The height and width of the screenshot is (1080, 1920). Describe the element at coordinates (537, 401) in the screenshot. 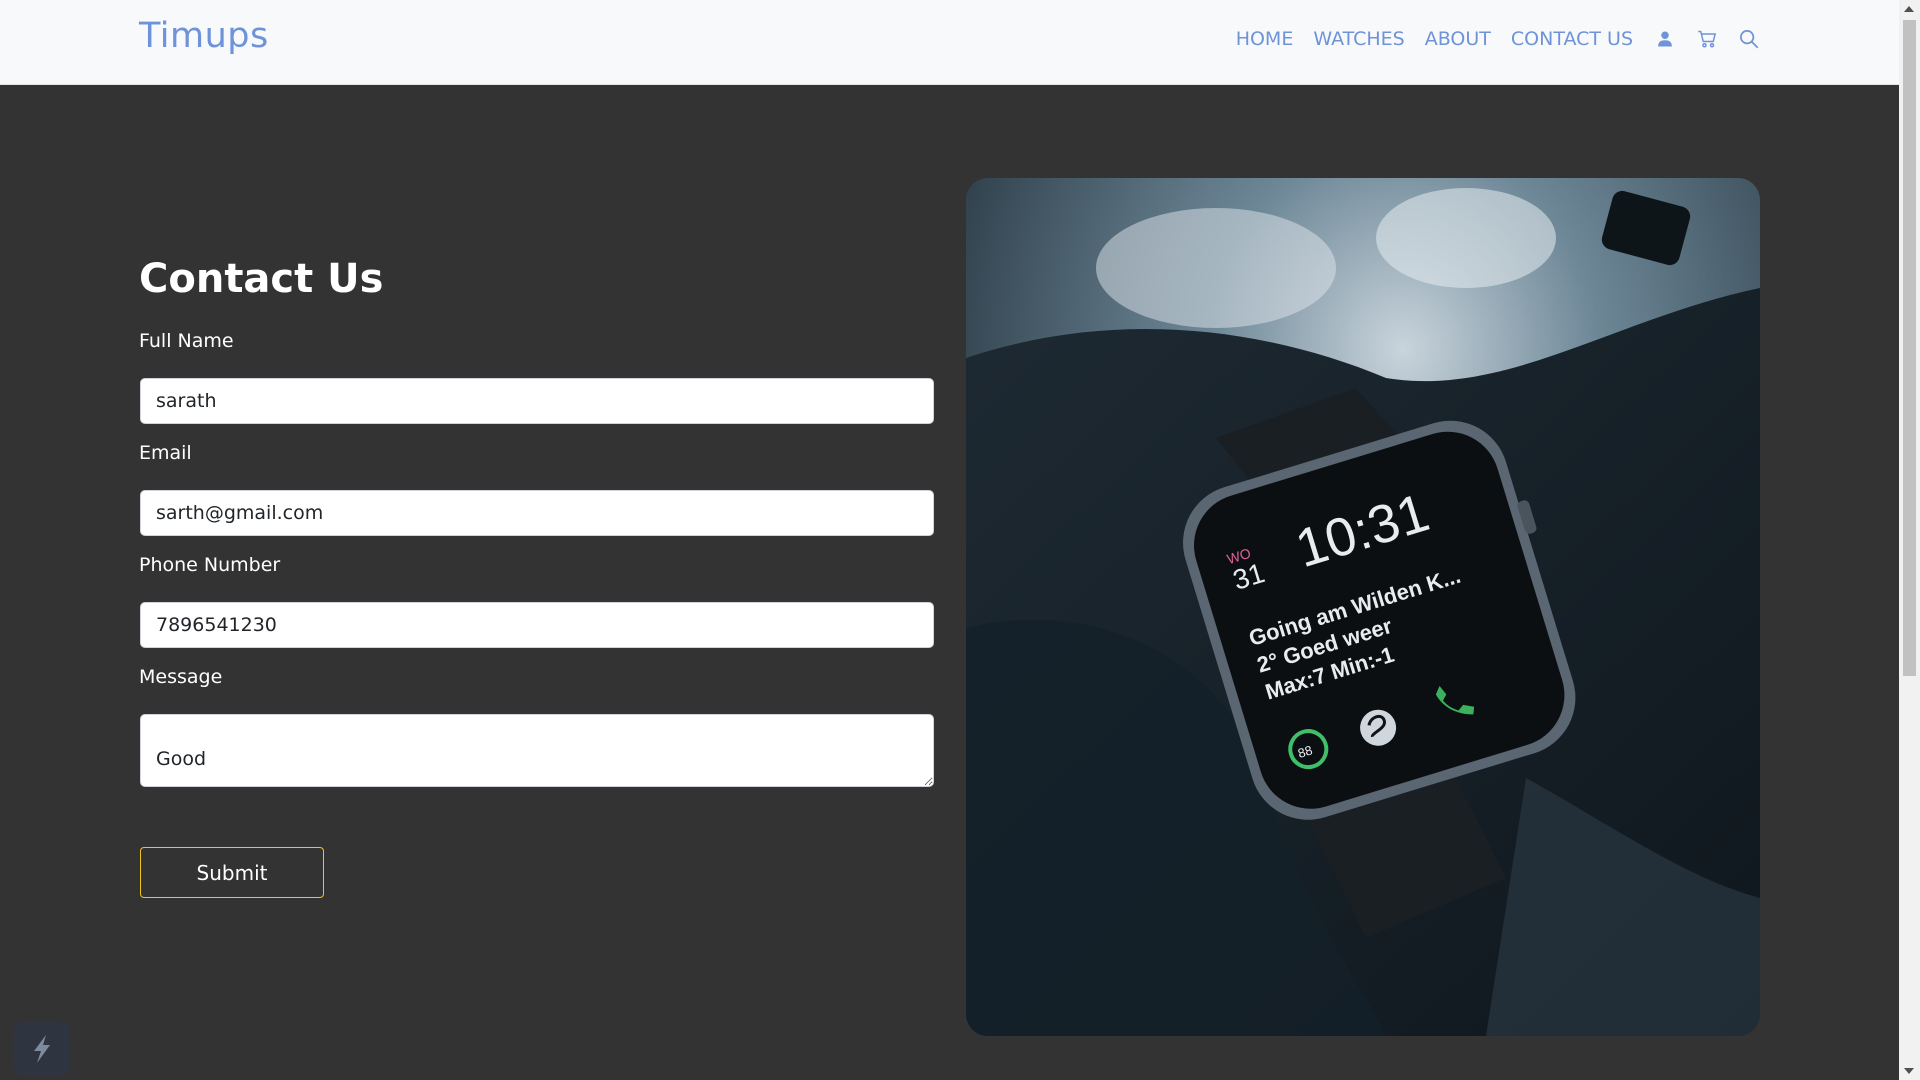

I see `full-name-input` at that location.